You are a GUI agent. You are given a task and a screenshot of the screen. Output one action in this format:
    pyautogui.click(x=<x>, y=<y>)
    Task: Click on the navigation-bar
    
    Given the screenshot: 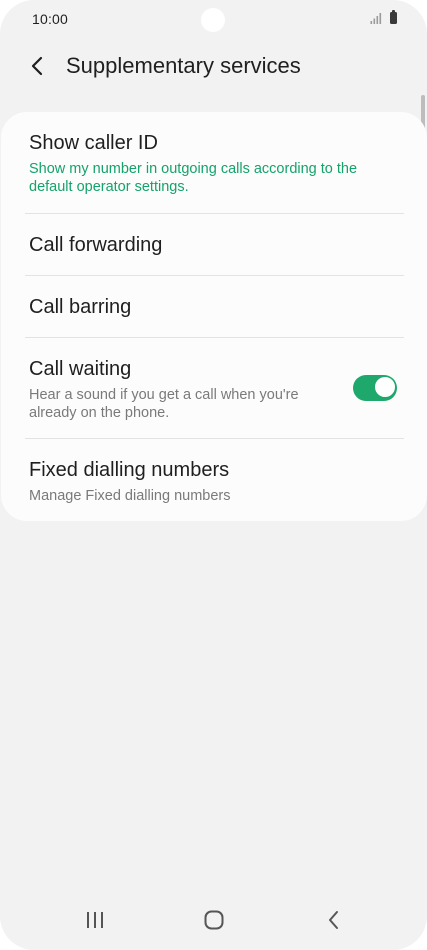 What is the action you would take?
    pyautogui.click(x=213, y=922)
    